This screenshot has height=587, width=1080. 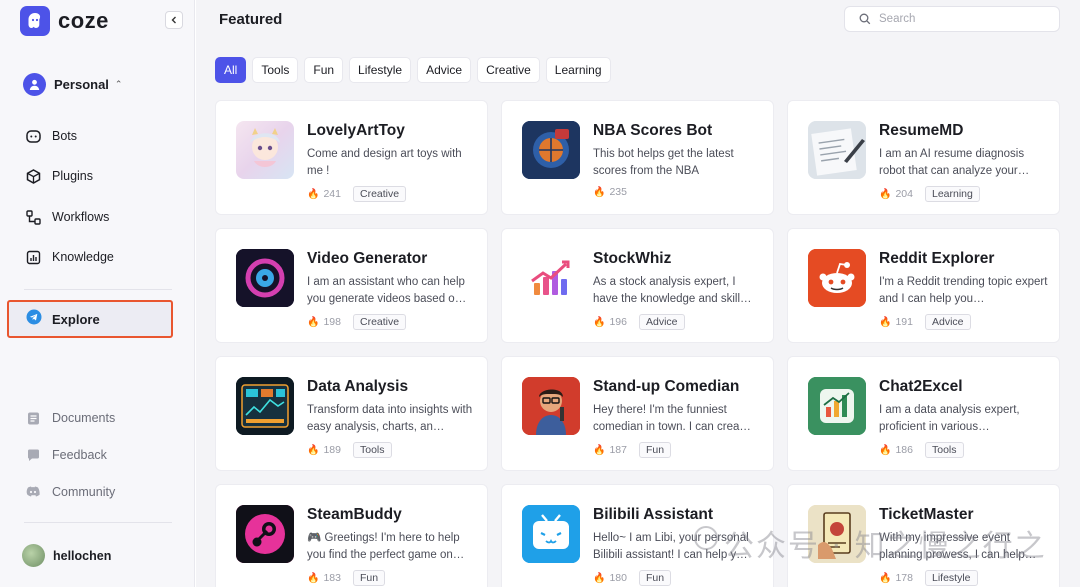 I want to click on coze-logo-icon, so click(x=35, y=21).